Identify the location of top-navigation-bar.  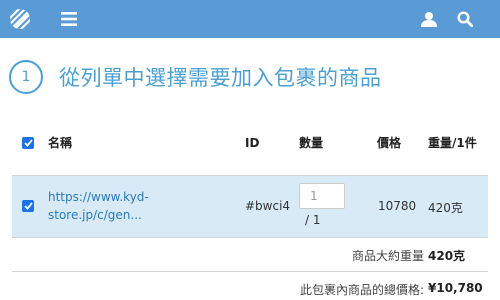
(250, 19).